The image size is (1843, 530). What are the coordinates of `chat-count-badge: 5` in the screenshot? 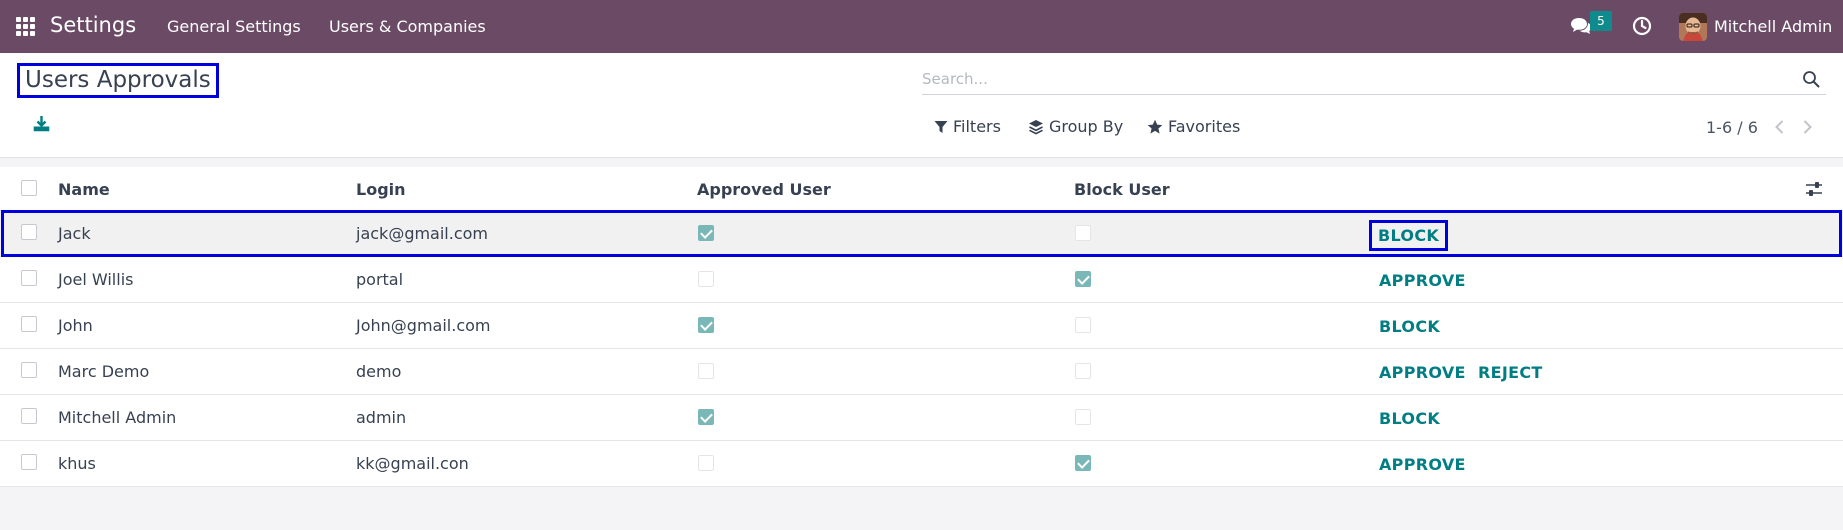 It's located at (1601, 21).